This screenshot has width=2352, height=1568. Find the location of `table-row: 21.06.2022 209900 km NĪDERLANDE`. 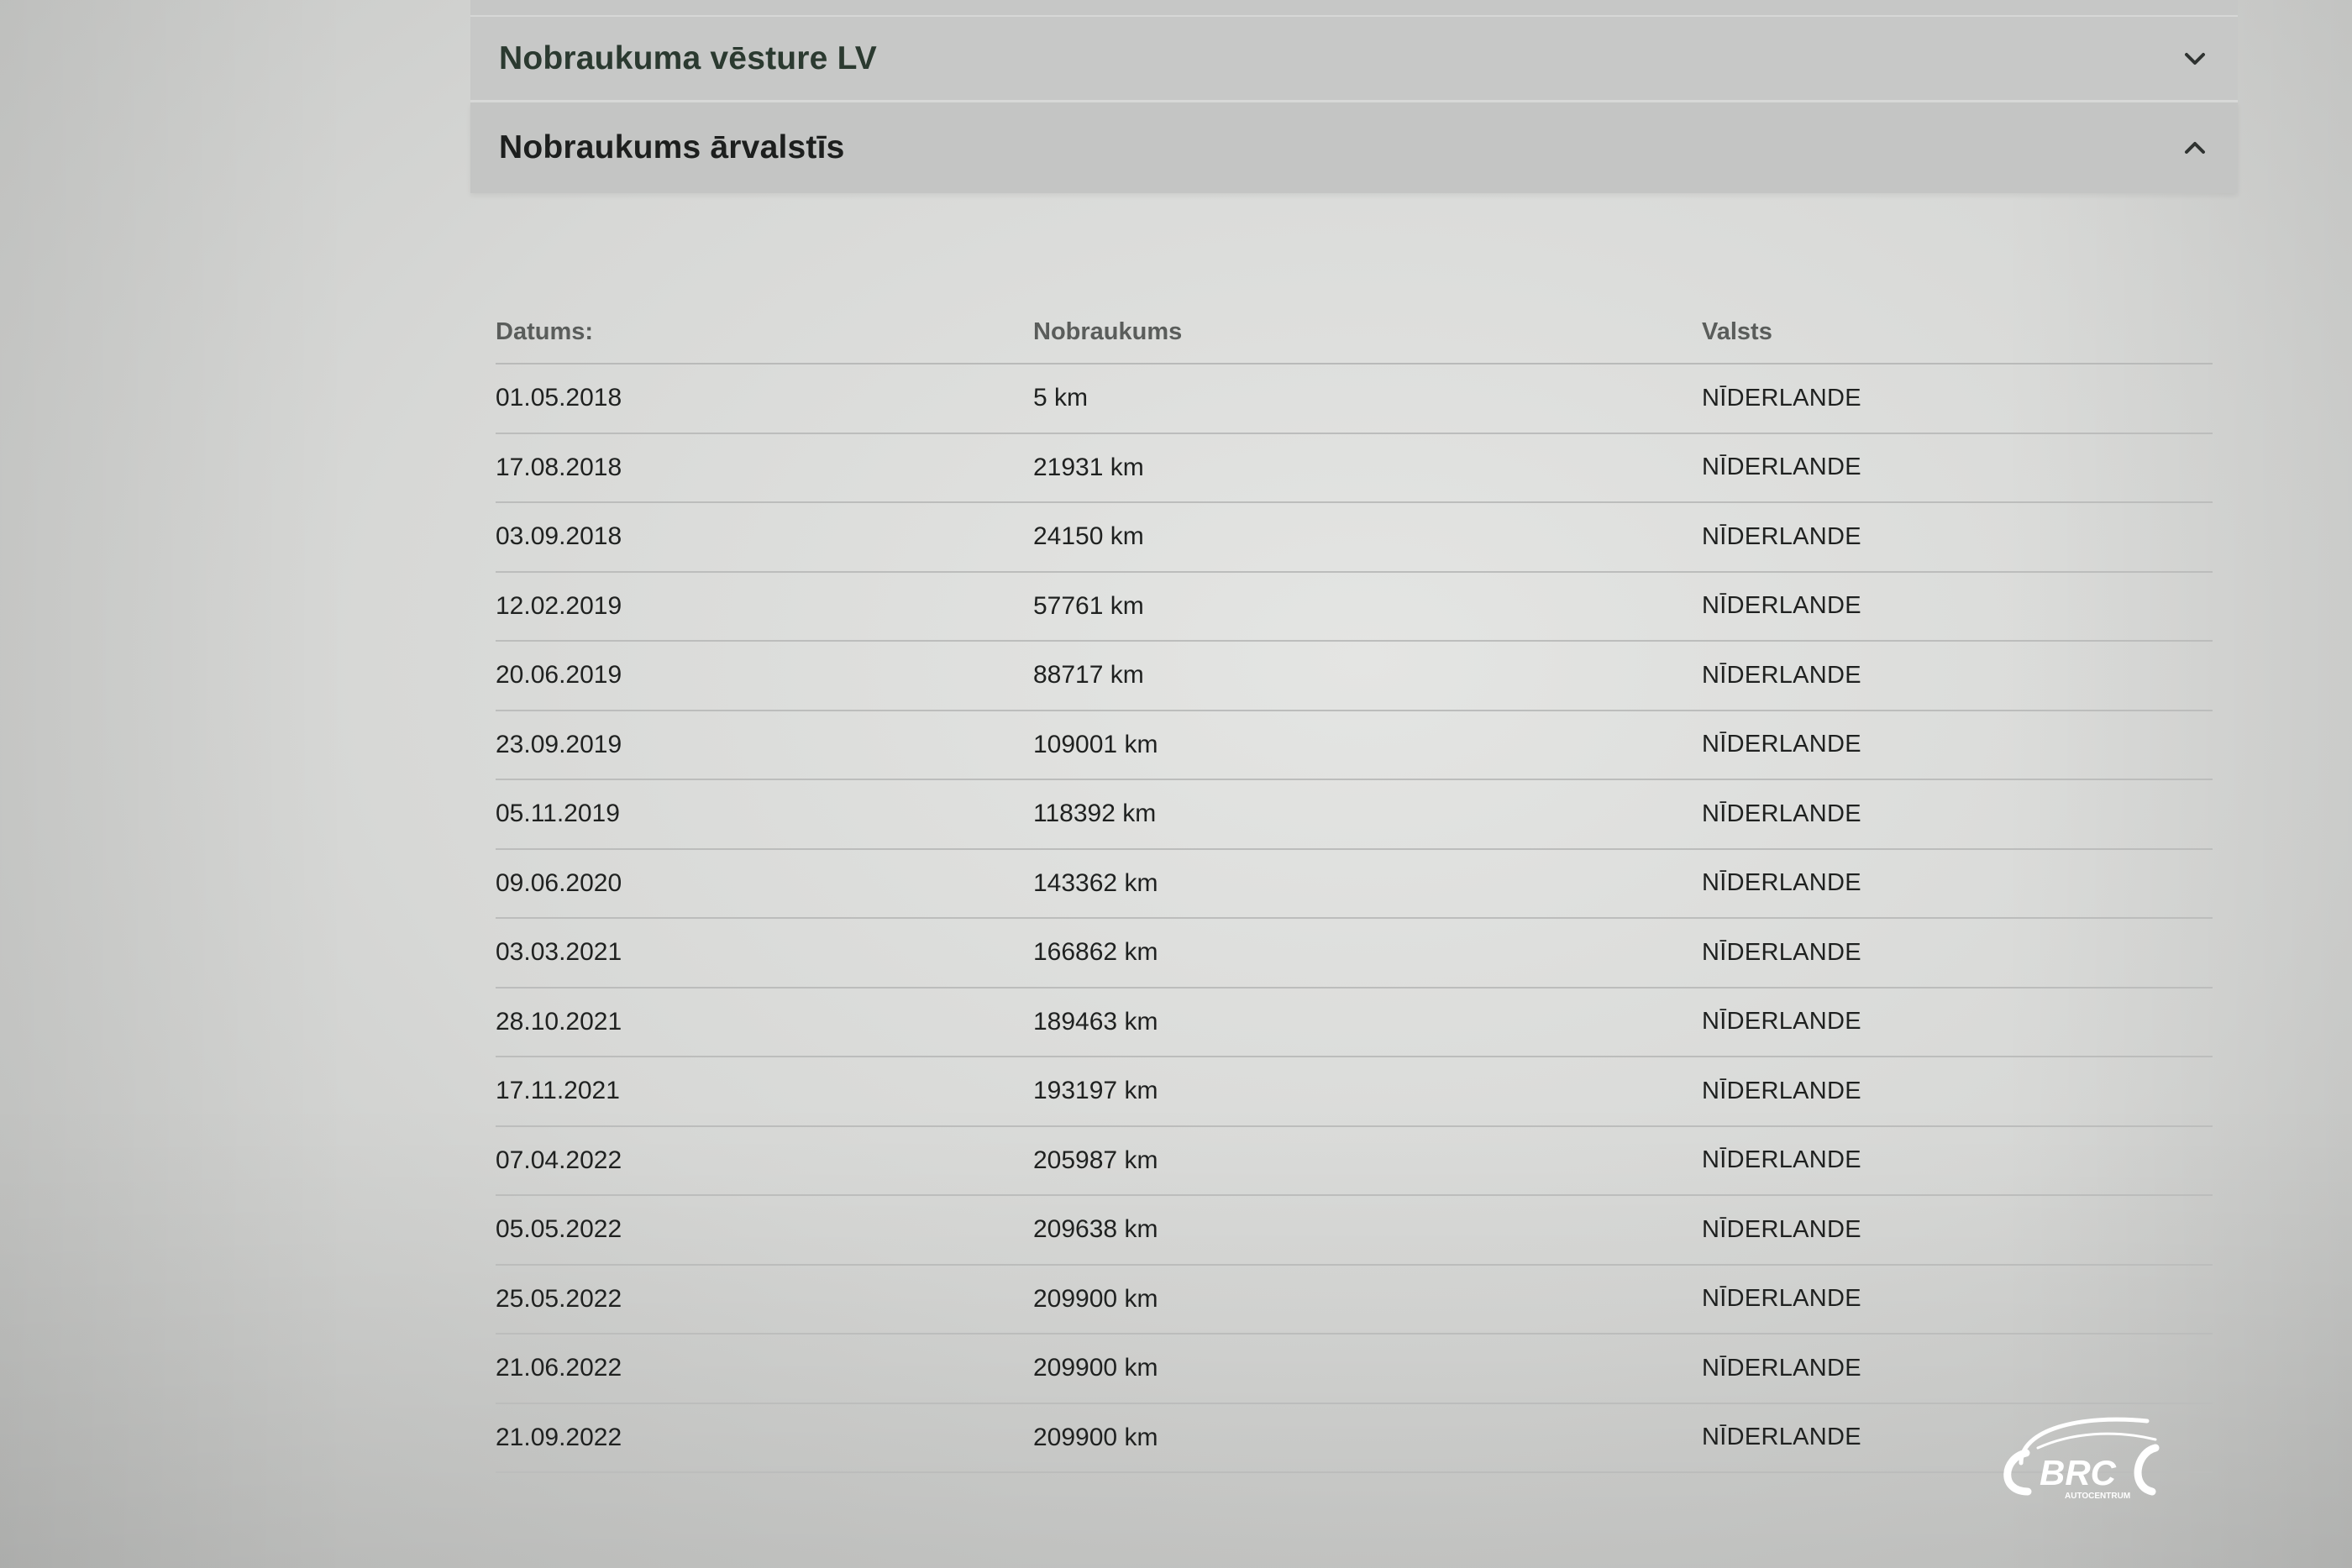

table-row: 21.06.2022 209900 km NĪDERLANDE is located at coordinates (1354, 1369).